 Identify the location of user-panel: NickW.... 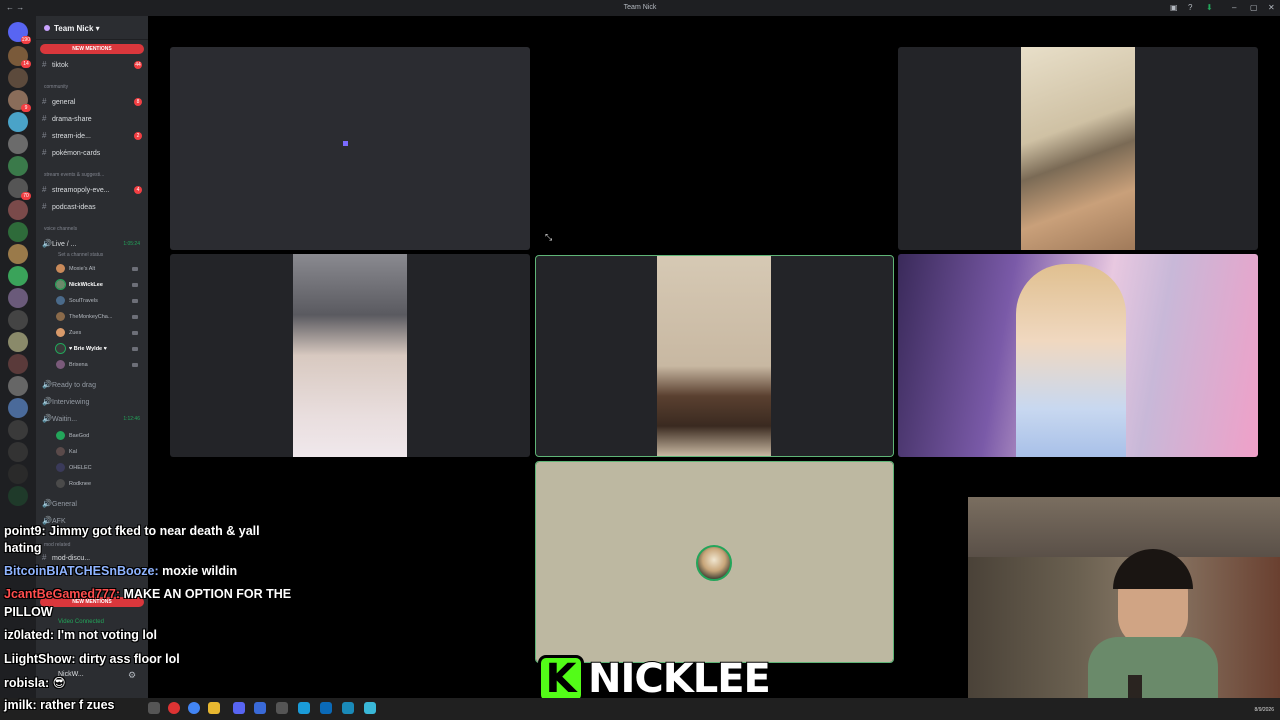
(110, 675).